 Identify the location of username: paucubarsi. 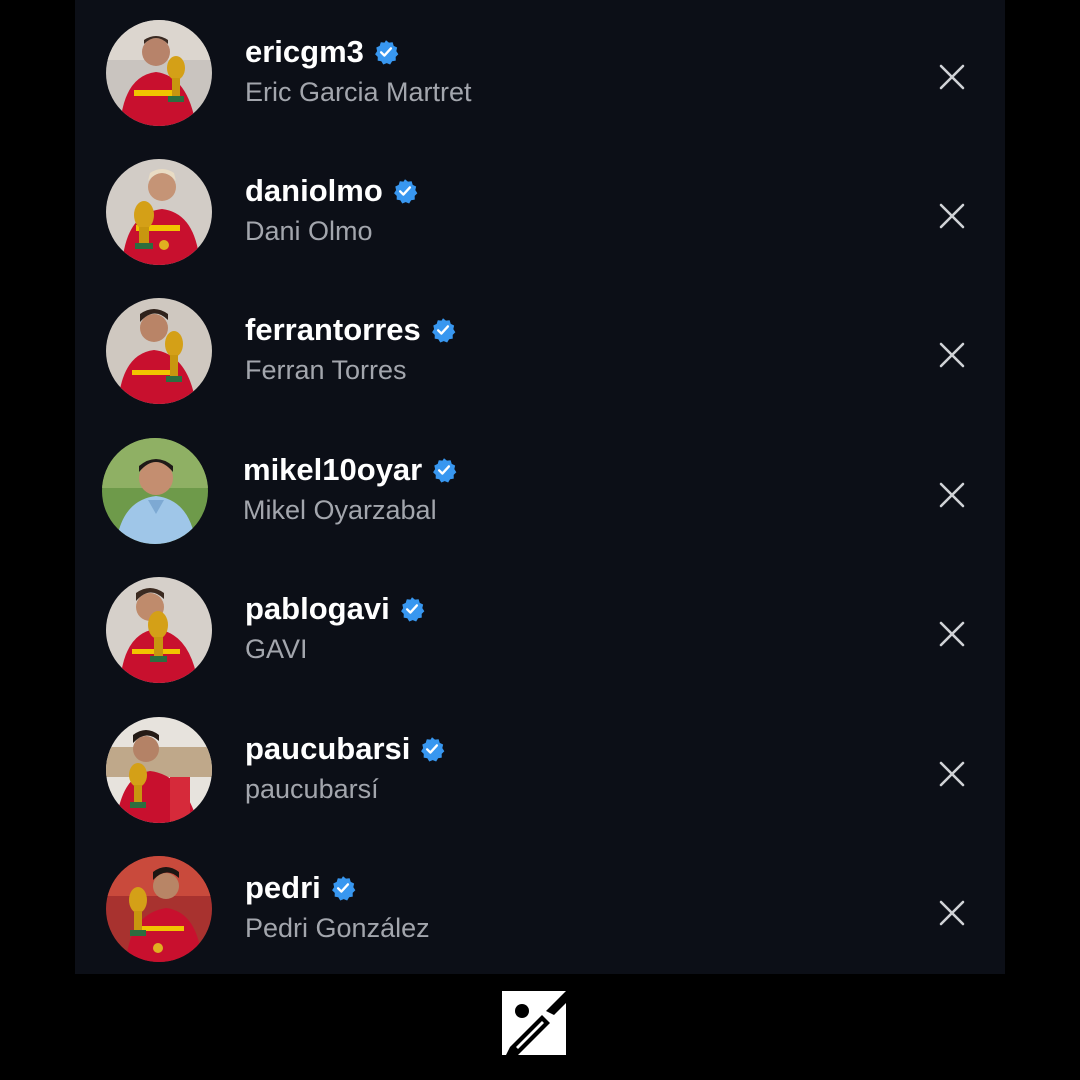
(327, 749).